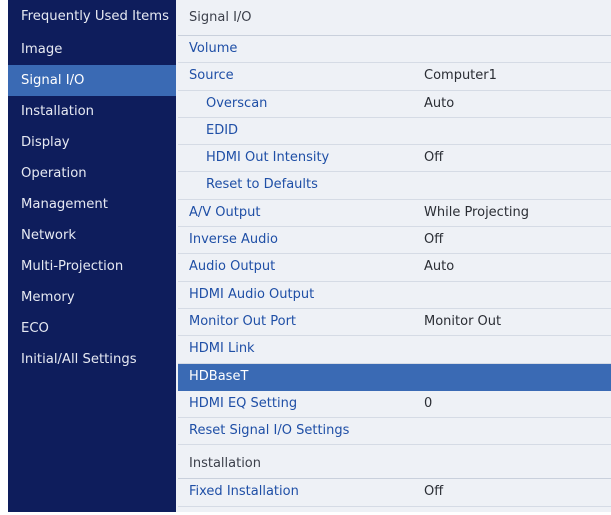  I want to click on row-label: Inverse Audio, so click(233, 240).